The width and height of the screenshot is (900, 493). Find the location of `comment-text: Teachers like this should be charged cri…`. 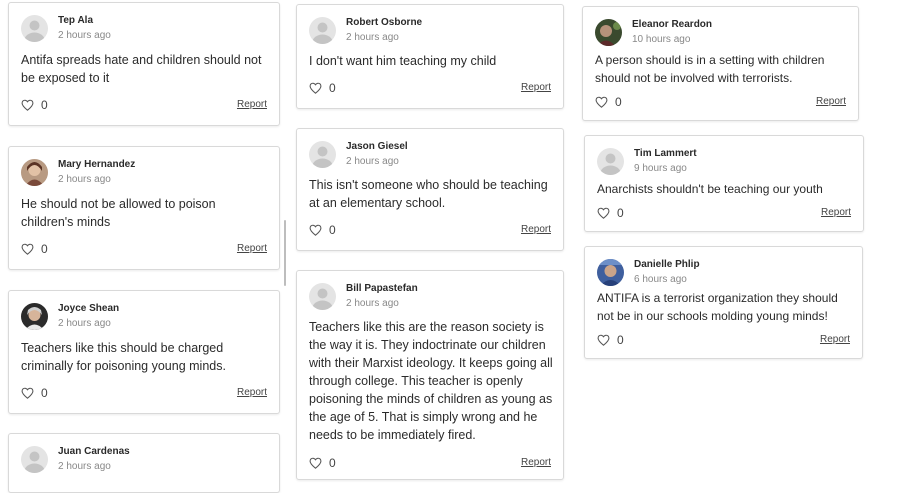

comment-text: Teachers like this should be charged cri… is located at coordinates (123, 357).